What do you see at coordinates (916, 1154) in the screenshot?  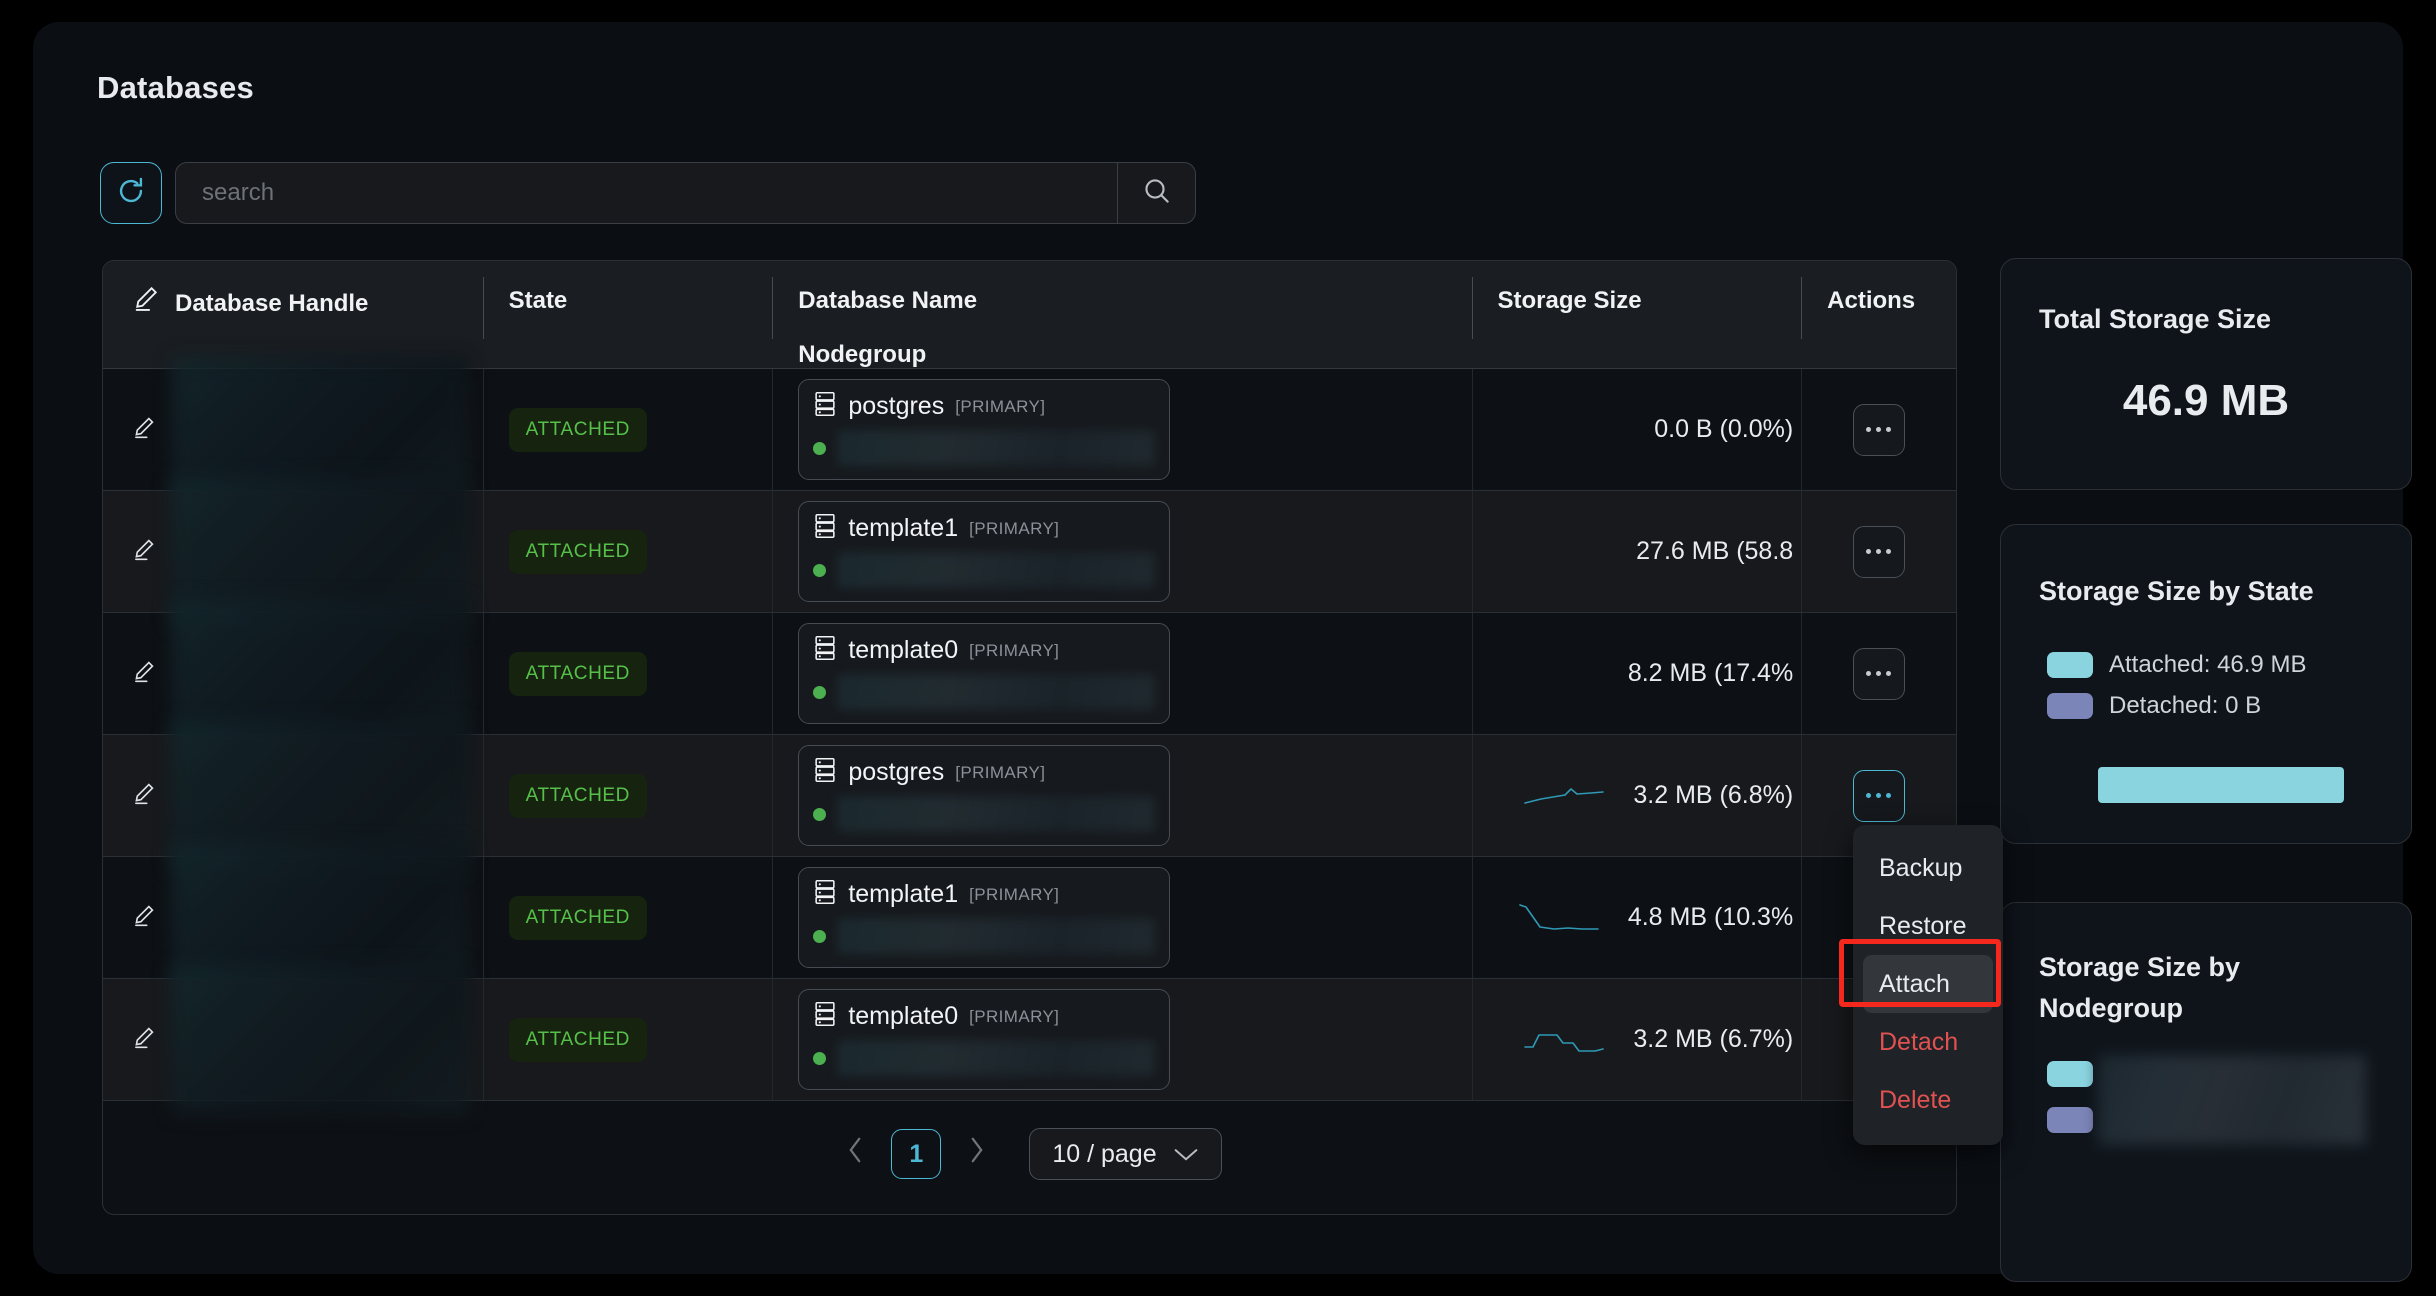 I see `pagination-page-1: 1` at bounding box center [916, 1154].